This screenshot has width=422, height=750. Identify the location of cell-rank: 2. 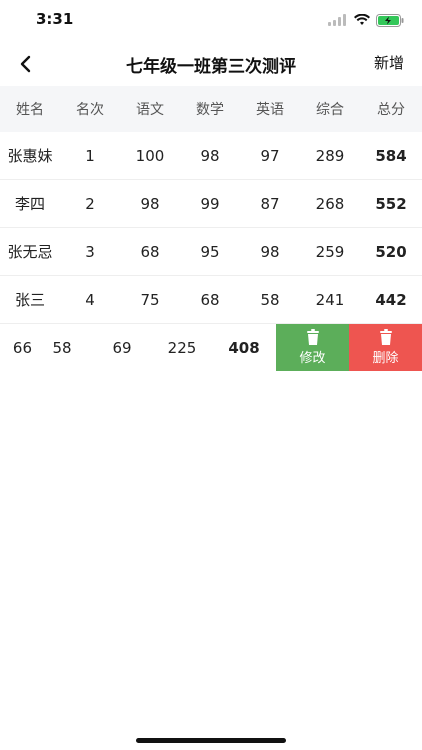
(90, 203).